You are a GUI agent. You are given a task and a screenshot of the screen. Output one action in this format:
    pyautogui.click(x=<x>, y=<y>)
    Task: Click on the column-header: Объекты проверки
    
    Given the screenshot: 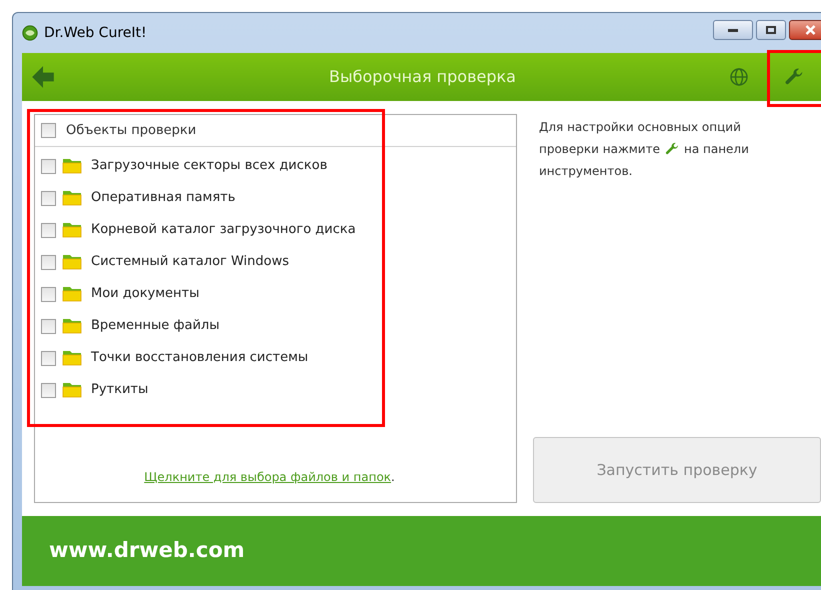 What is the action you would take?
    pyautogui.click(x=131, y=131)
    